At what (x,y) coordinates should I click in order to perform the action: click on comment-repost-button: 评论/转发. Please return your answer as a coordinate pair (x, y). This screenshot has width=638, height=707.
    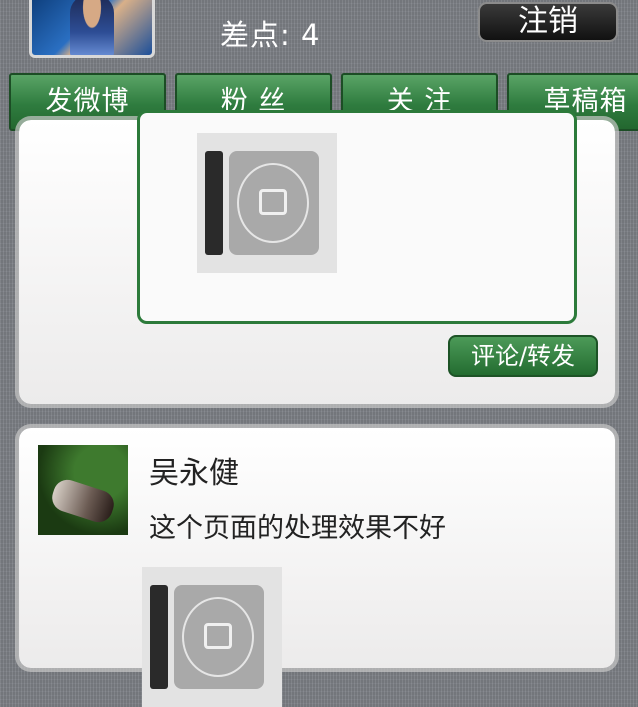
    Looking at the image, I should click on (523, 356).